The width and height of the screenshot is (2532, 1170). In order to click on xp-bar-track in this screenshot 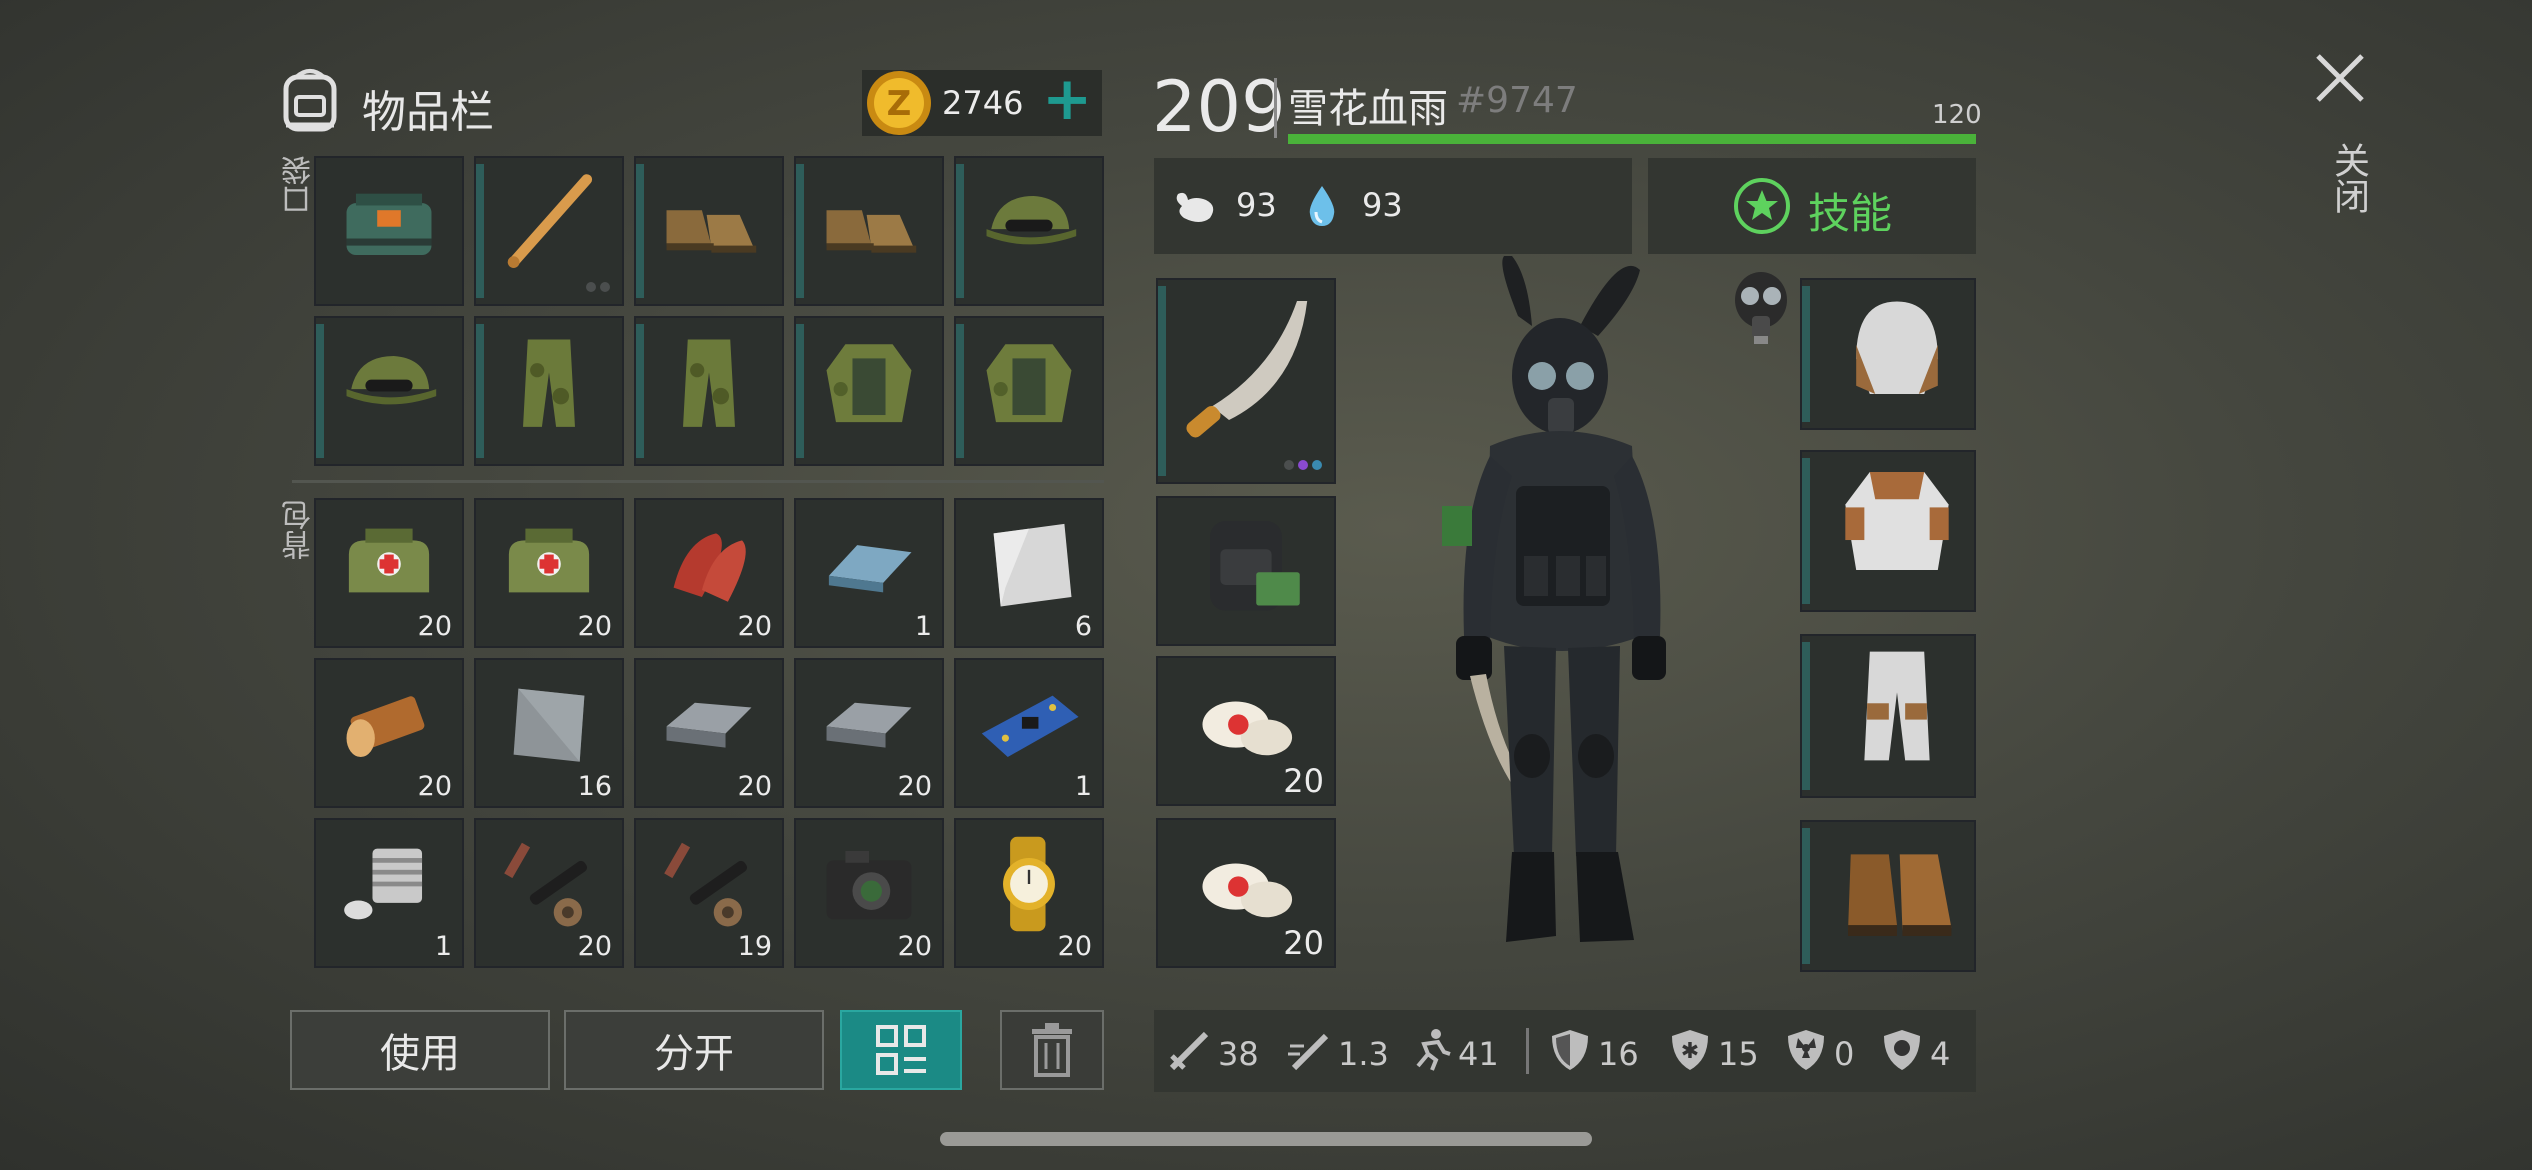, I will do `click(1632, 139)`.